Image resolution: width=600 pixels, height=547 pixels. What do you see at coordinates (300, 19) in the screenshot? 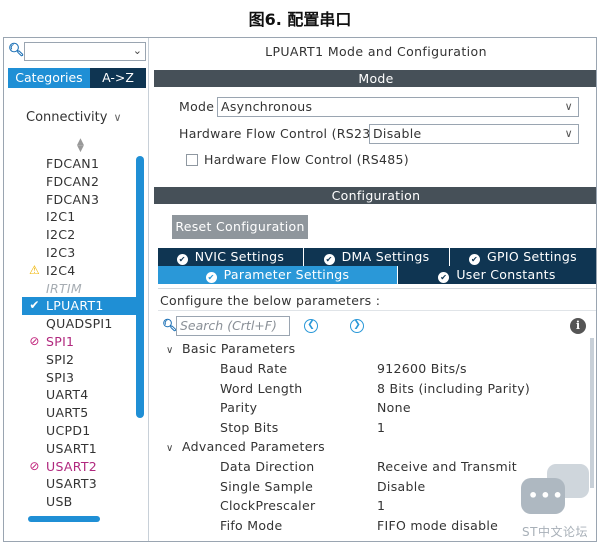
I see `figure-caption: 图6. 配置串口` at bounding box center [300, 19].